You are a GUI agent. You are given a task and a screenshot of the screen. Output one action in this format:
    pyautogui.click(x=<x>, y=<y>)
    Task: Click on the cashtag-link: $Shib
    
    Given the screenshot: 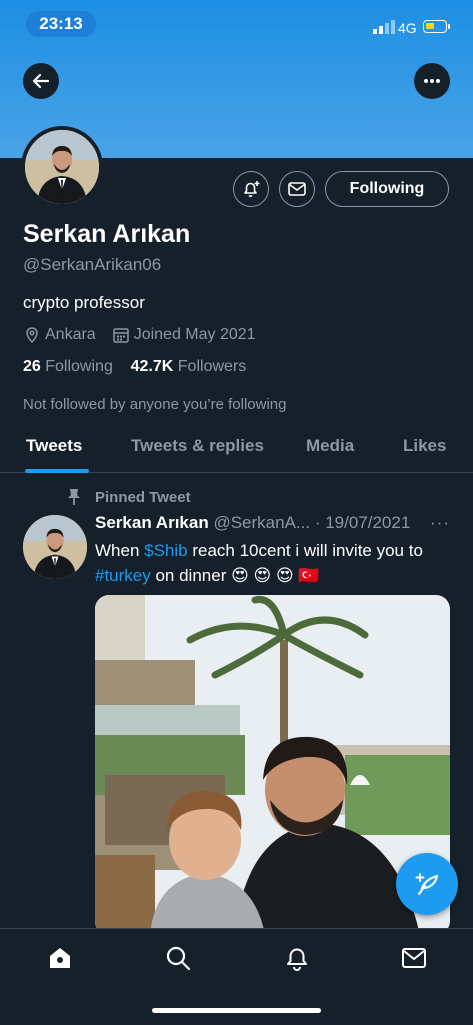 What is the action you would take?
    pyautogui.click(x=165, y=550)
    